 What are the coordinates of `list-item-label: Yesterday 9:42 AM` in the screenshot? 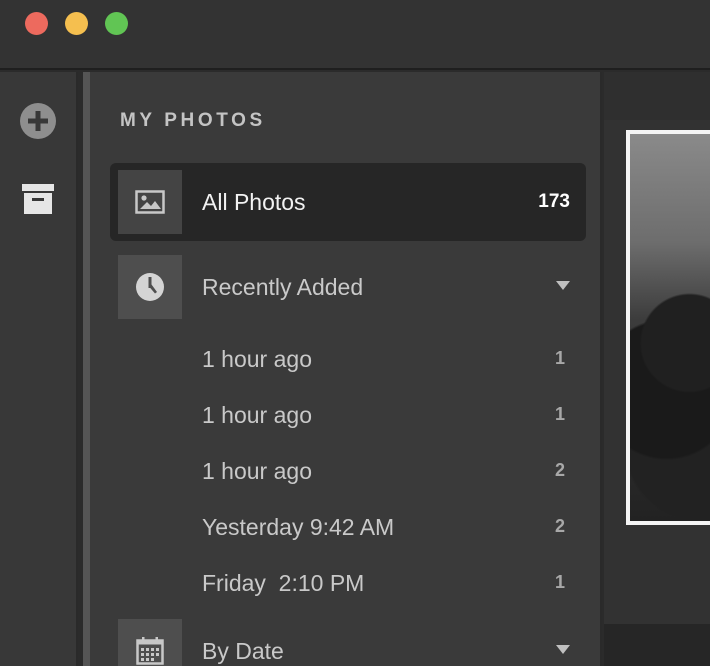 It's located at (298, 527).